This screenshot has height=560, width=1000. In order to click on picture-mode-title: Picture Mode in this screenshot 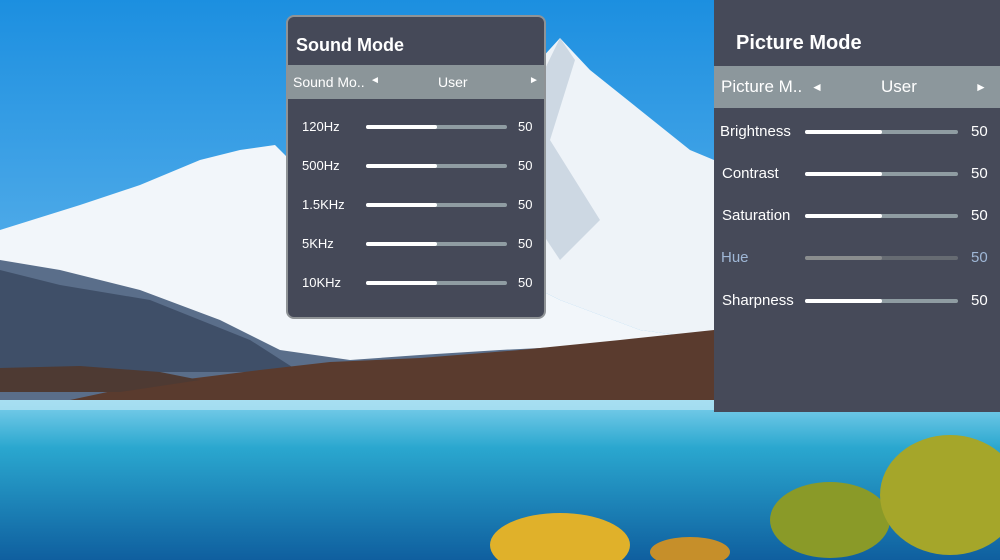, I will do `click(799, 43)`.